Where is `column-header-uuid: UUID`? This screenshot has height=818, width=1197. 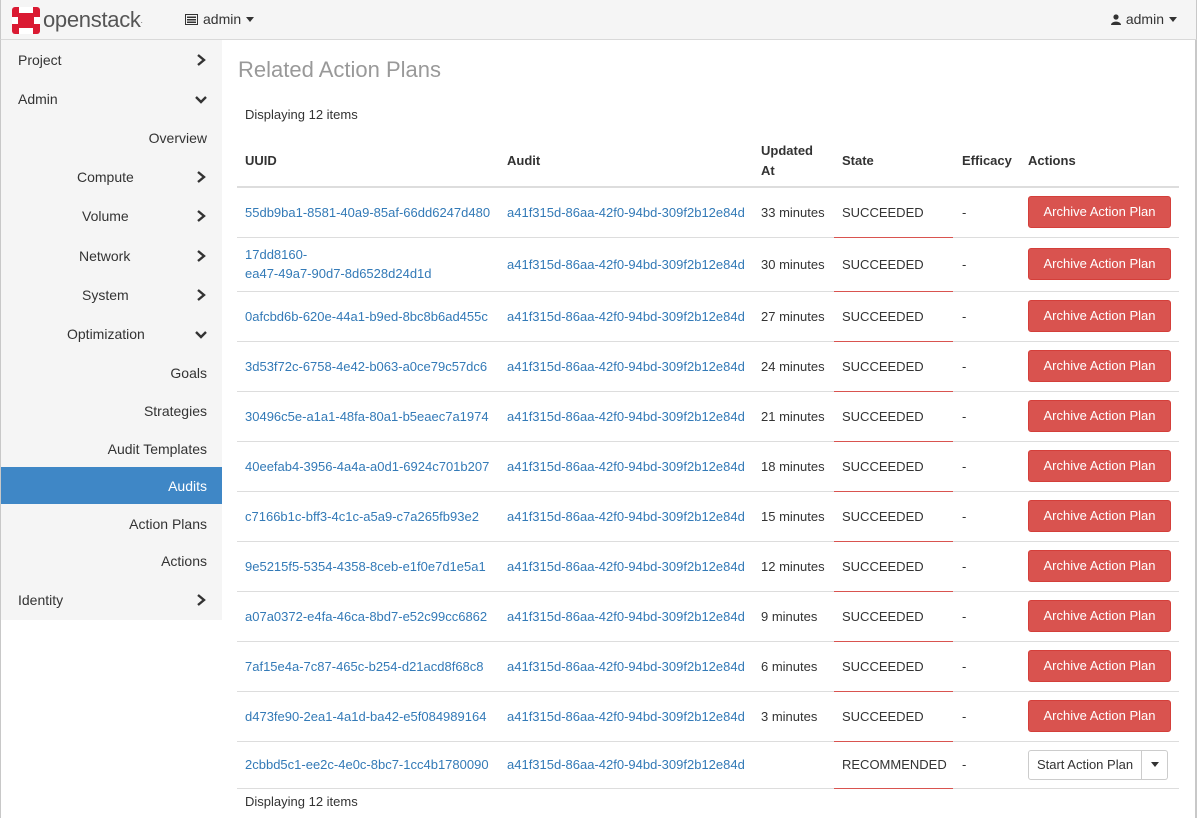 column-header-uuid: UUID is located at coordinates (368, 161).